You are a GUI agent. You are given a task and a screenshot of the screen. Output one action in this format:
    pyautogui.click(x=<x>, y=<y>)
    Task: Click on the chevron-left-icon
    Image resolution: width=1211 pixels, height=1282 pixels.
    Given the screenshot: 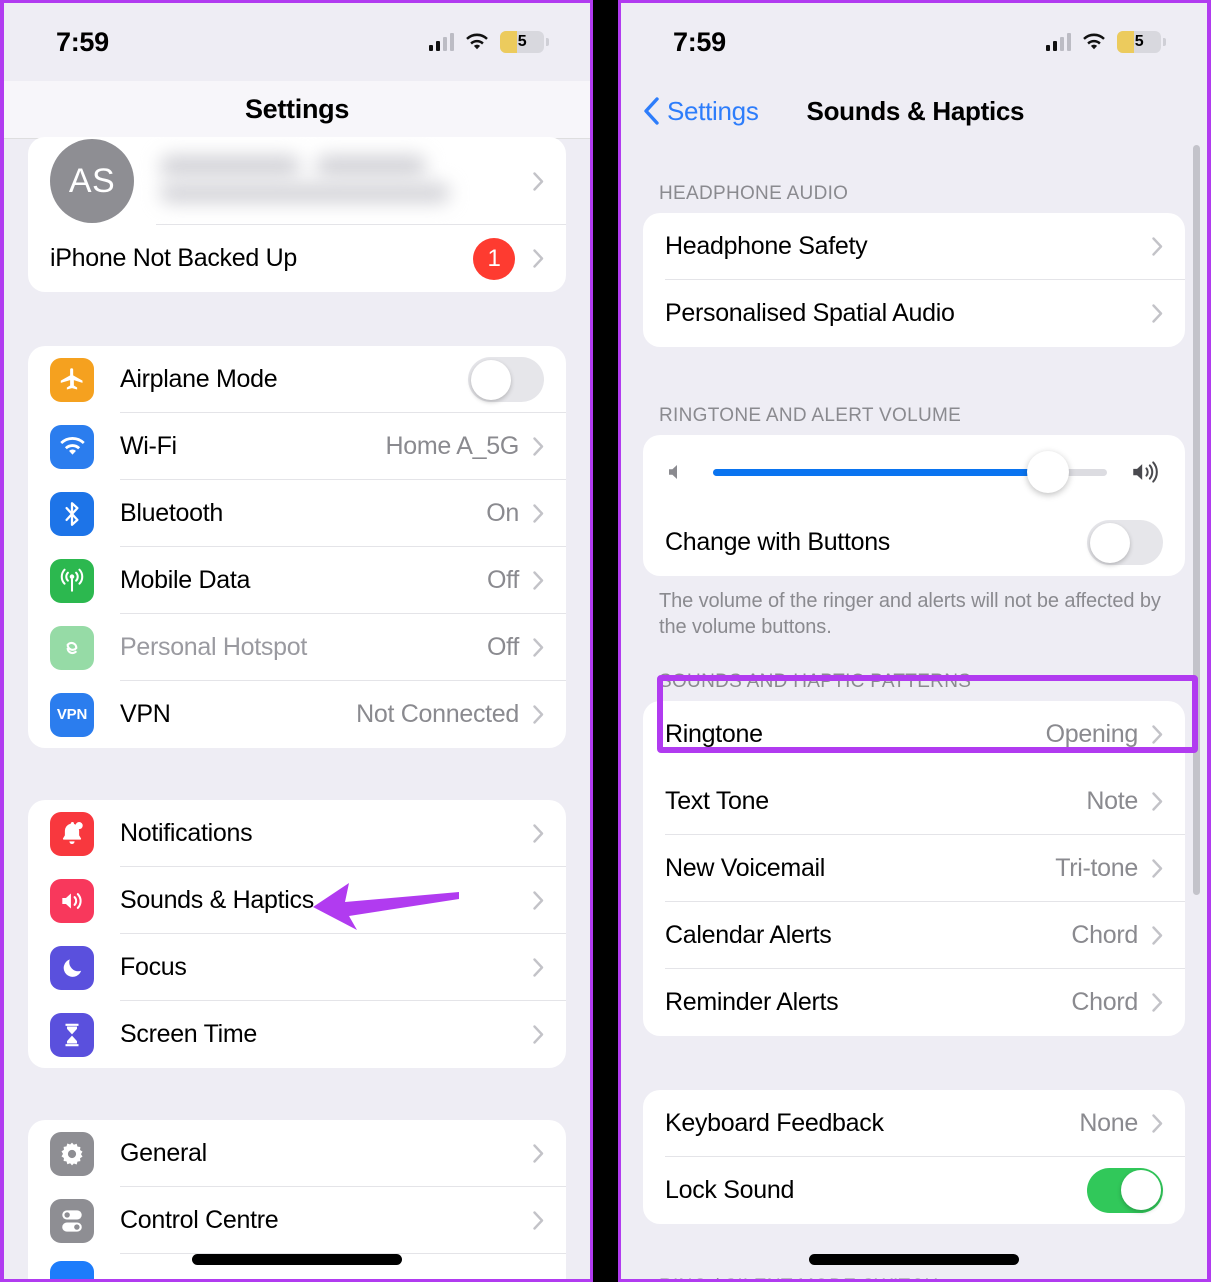 What is the action you would take?
    pyautogui.click(x=651, y=111)
    